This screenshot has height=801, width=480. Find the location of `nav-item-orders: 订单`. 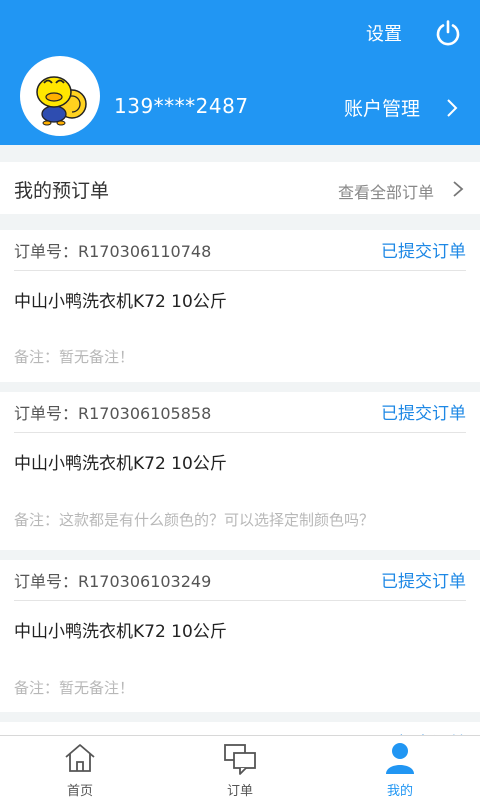

nav-item-orders: 订单 is located at coordinates (240, 768).